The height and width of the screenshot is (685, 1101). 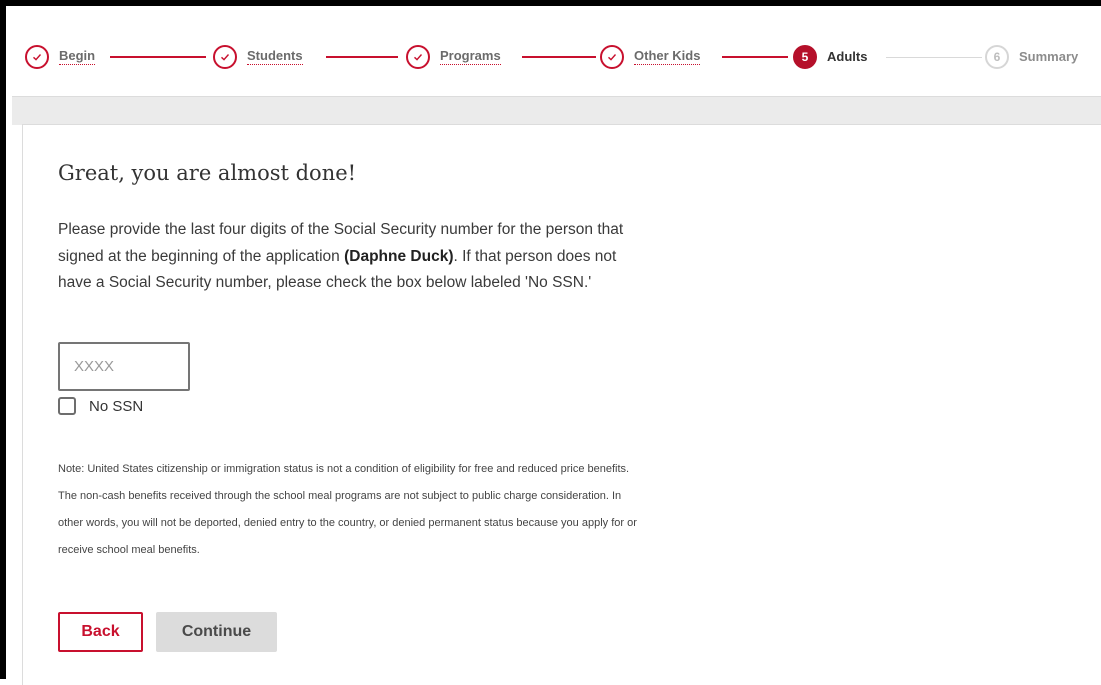 I want to click on step-label: Begin, so click(x=77, y=56).